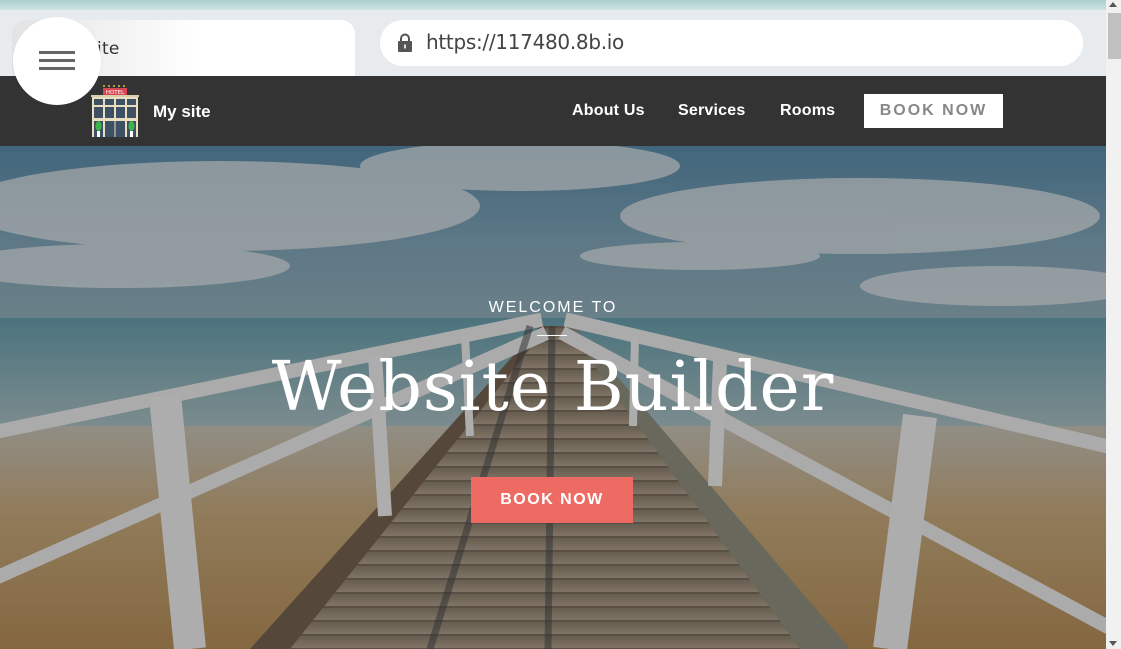 This screenshot has width=1121, height=649. Describe the element at coordinates (553, 307) in the screenshot. I see `hero-eyebrow: WELCOME TO` at that location.